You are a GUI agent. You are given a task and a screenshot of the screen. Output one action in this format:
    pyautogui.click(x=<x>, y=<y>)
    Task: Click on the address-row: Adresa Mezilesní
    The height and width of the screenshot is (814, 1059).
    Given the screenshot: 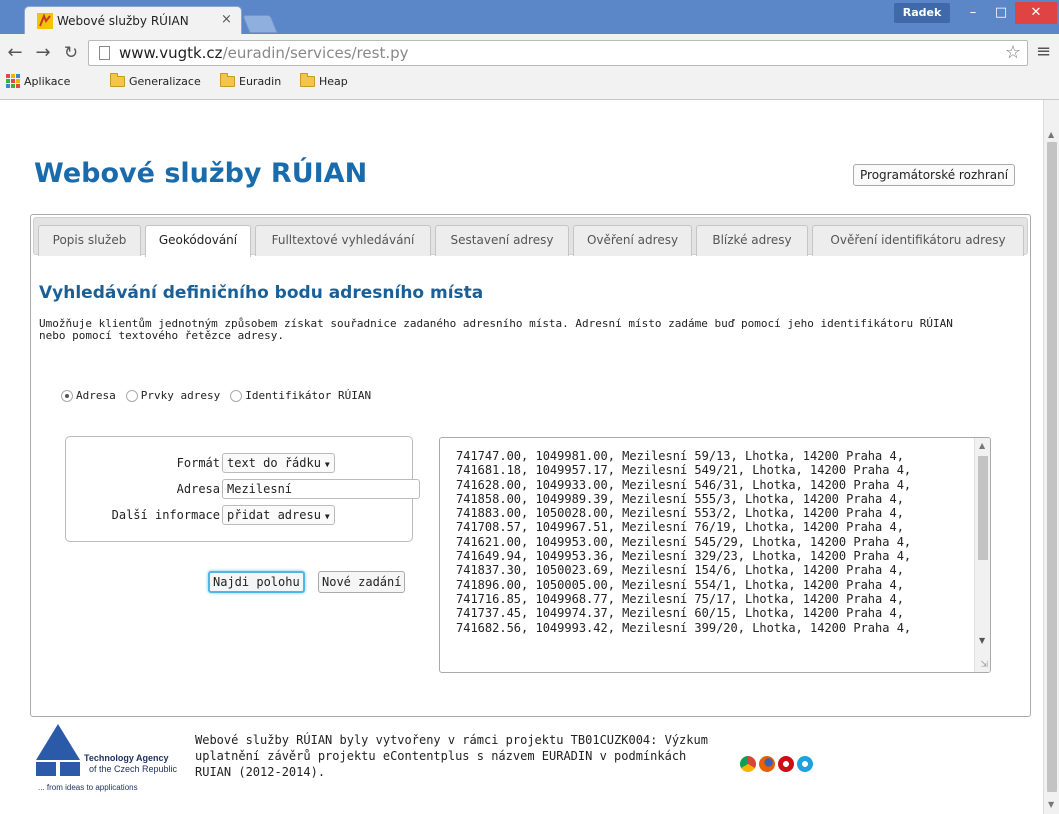 What is the action you would take?
    pyautogui.click(x=243, y=490)
    